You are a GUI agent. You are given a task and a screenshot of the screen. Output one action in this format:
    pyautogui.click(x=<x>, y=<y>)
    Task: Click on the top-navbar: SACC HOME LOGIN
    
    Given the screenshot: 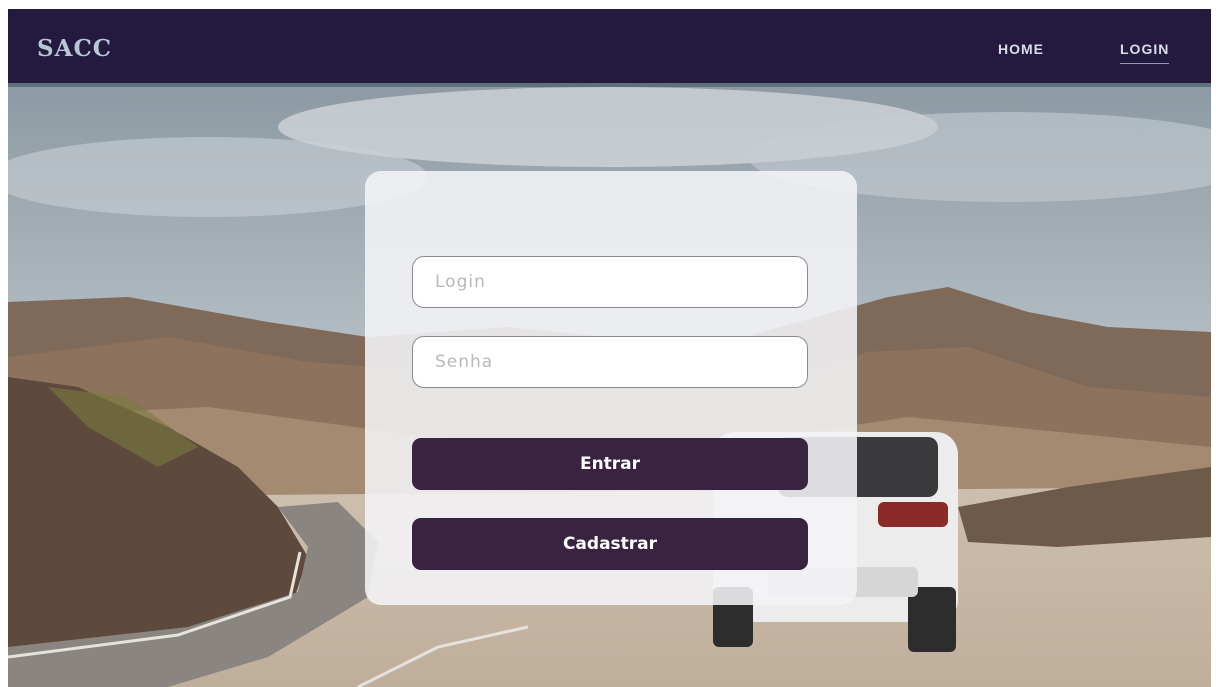 What is the action you would take?
    pyautogui.click(x=609, y=48)
    